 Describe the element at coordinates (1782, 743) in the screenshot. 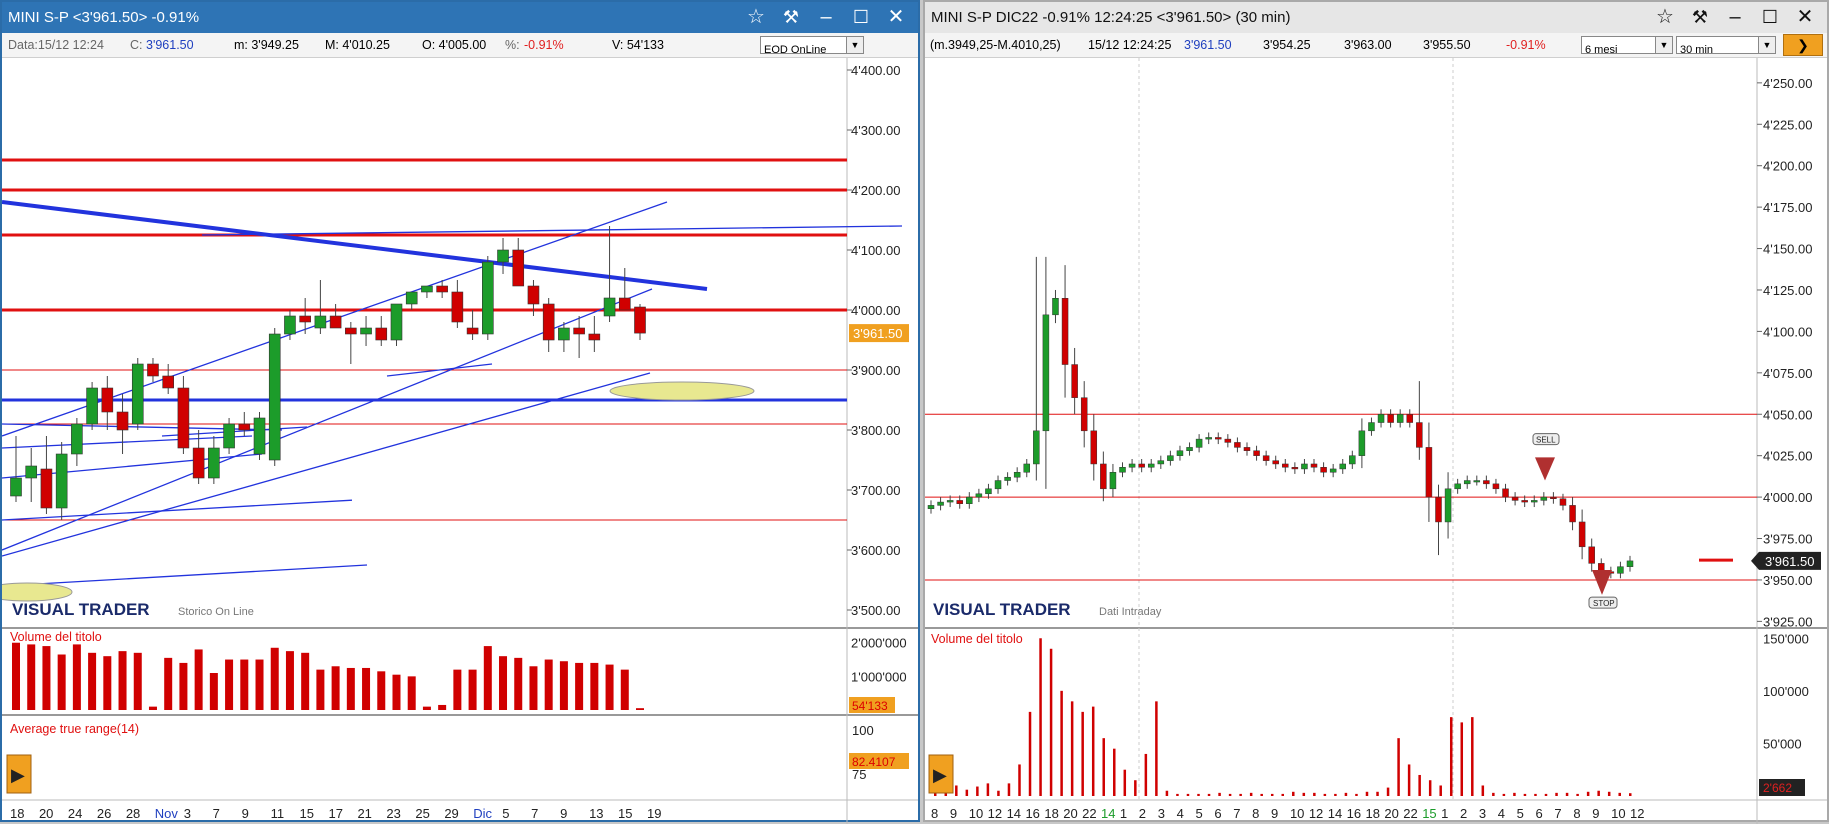

I see `volume-tick-label: 50'000` at that location.